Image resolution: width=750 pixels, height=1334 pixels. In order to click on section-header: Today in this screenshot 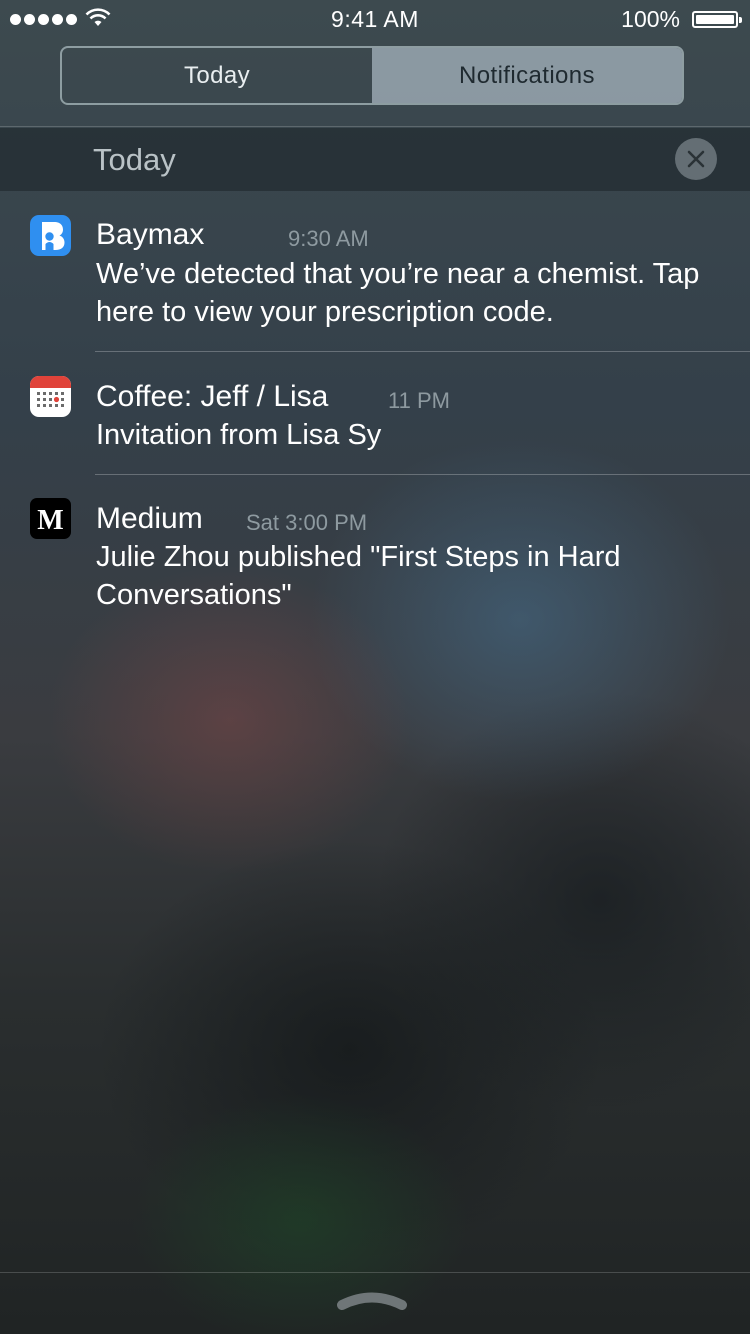, I will do `click(375, 159)`.